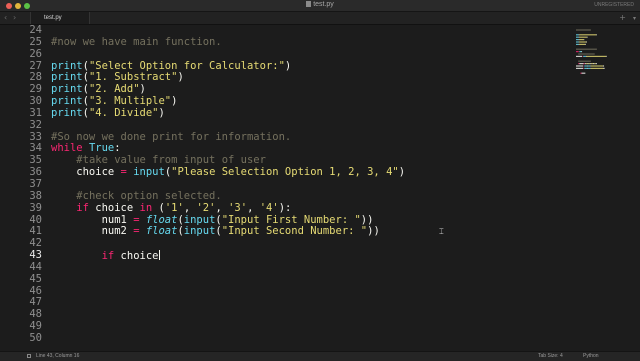 The image size is (640, 361). What do you see at coordinates (171, 160) in the screenshot?
I see `code-token: #take value from input of user` at bounding box center [171, 160].